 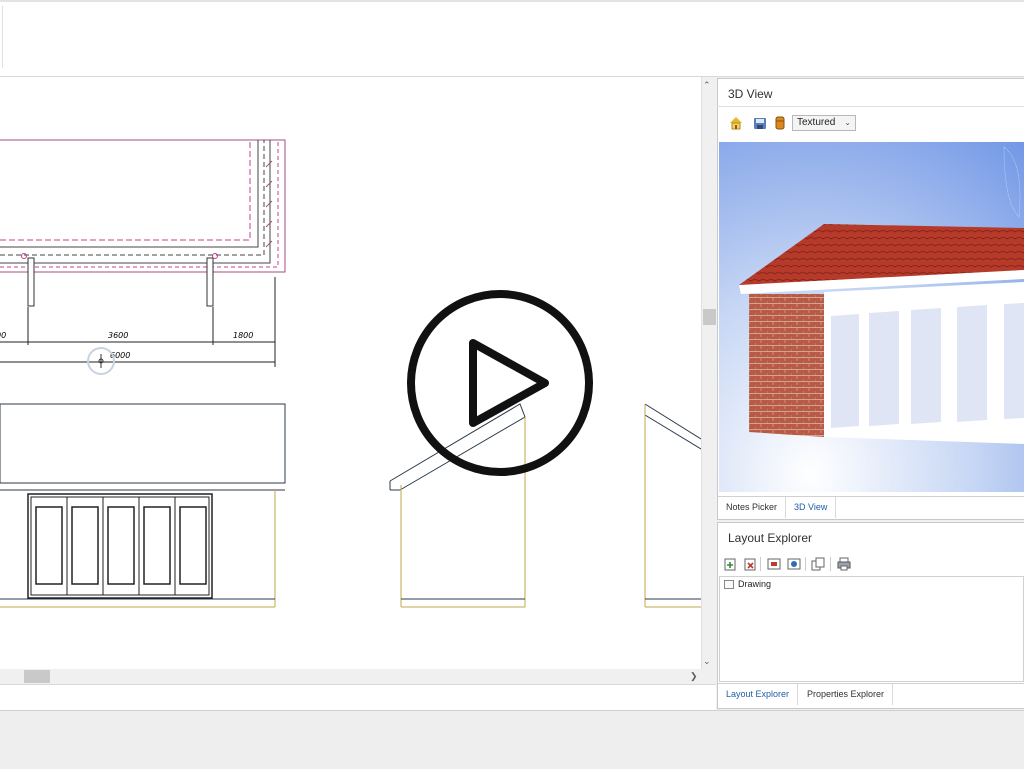 I want to click on dimension-left: 00, so click(x=3, y=335).